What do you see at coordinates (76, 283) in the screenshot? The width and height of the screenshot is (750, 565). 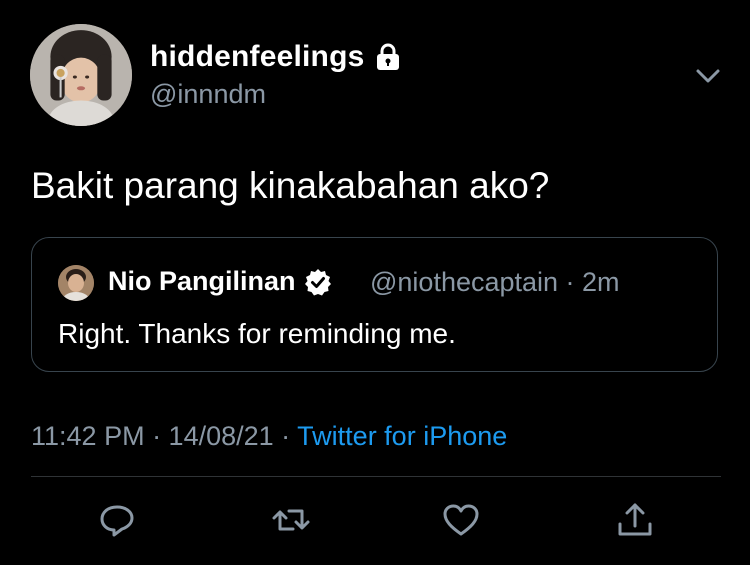 I see `quote-avatar` at bounding box center [76, 283].